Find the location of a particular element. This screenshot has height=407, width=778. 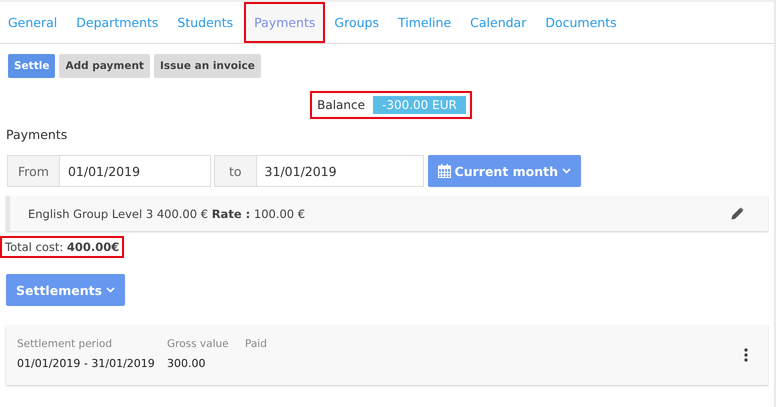

calendar-icon is located at coordinates (444, 171).